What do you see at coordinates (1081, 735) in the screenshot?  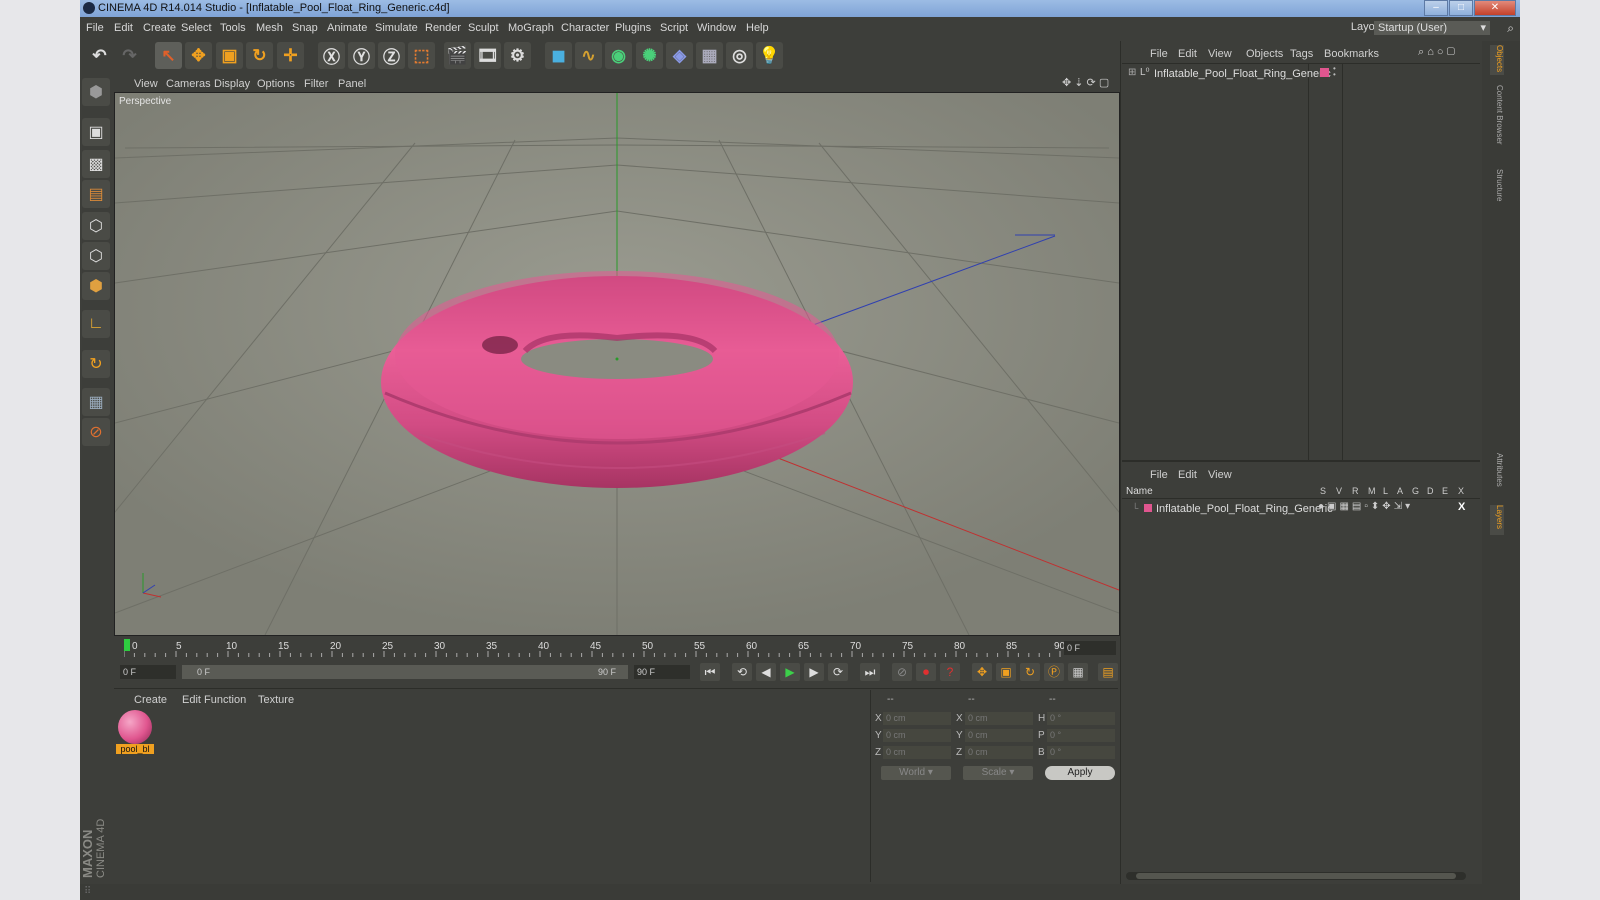 I see `rotation-p-field: 0 °` at bounding box center [1081, 735].